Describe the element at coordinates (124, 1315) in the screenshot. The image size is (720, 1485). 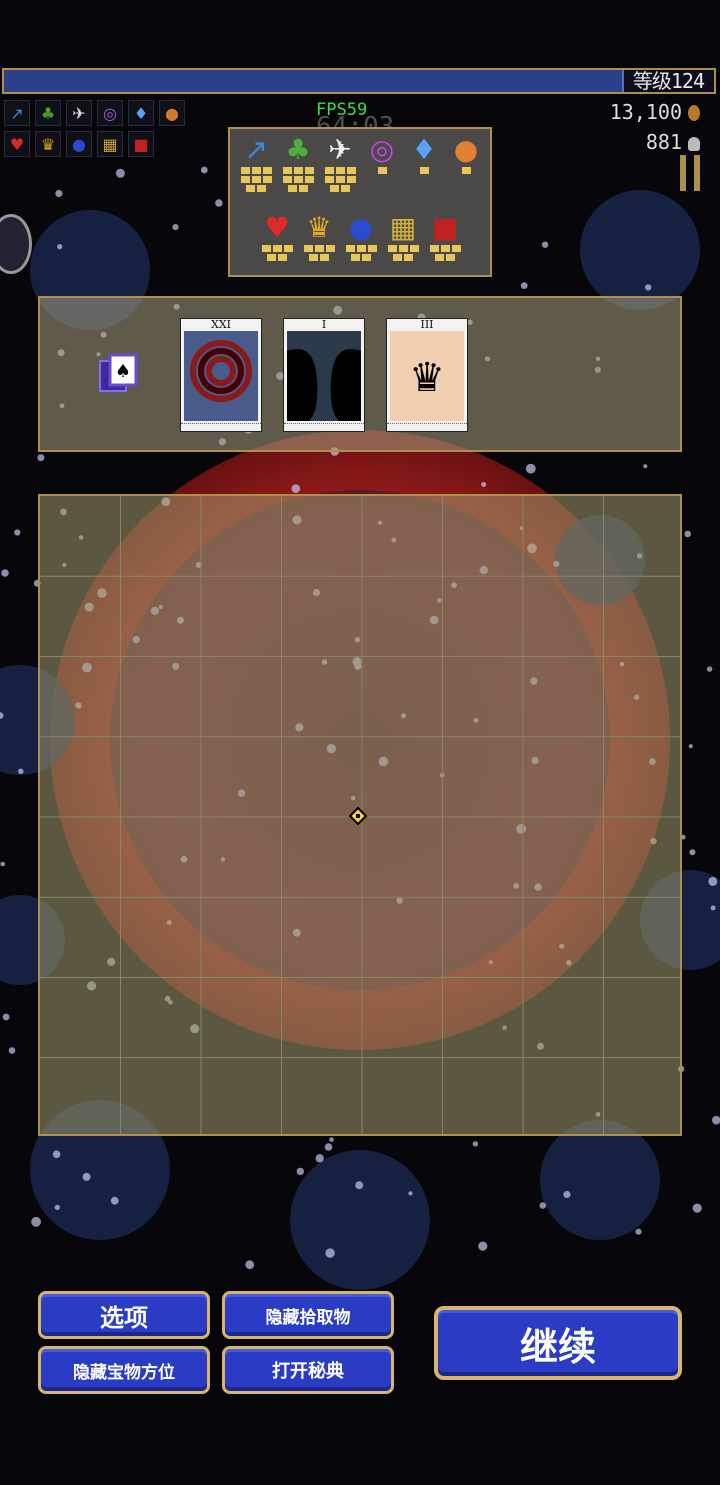
I see `options-button: 选项` at that location.